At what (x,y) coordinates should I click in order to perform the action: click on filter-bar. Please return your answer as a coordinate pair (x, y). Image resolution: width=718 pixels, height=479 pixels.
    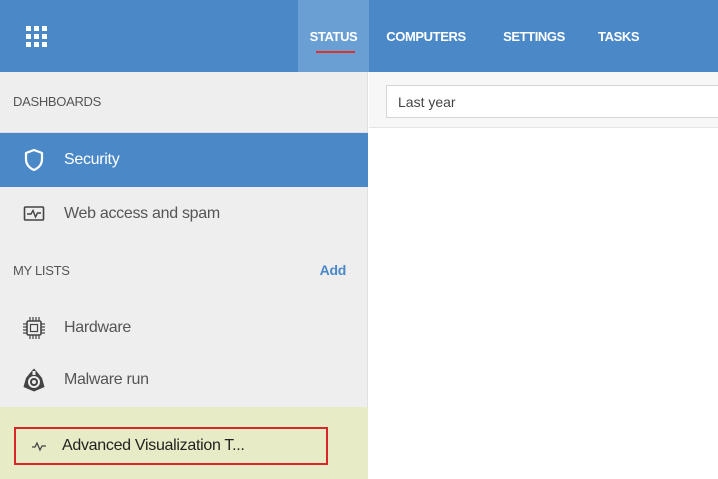
    Looking at the image, I should click on (543, 100).